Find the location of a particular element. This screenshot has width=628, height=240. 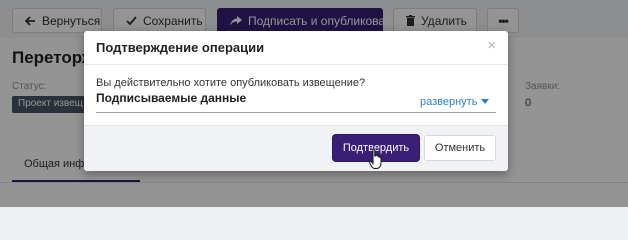

dialog-title: Подтверждение операции is located at coordinates (180, 47).